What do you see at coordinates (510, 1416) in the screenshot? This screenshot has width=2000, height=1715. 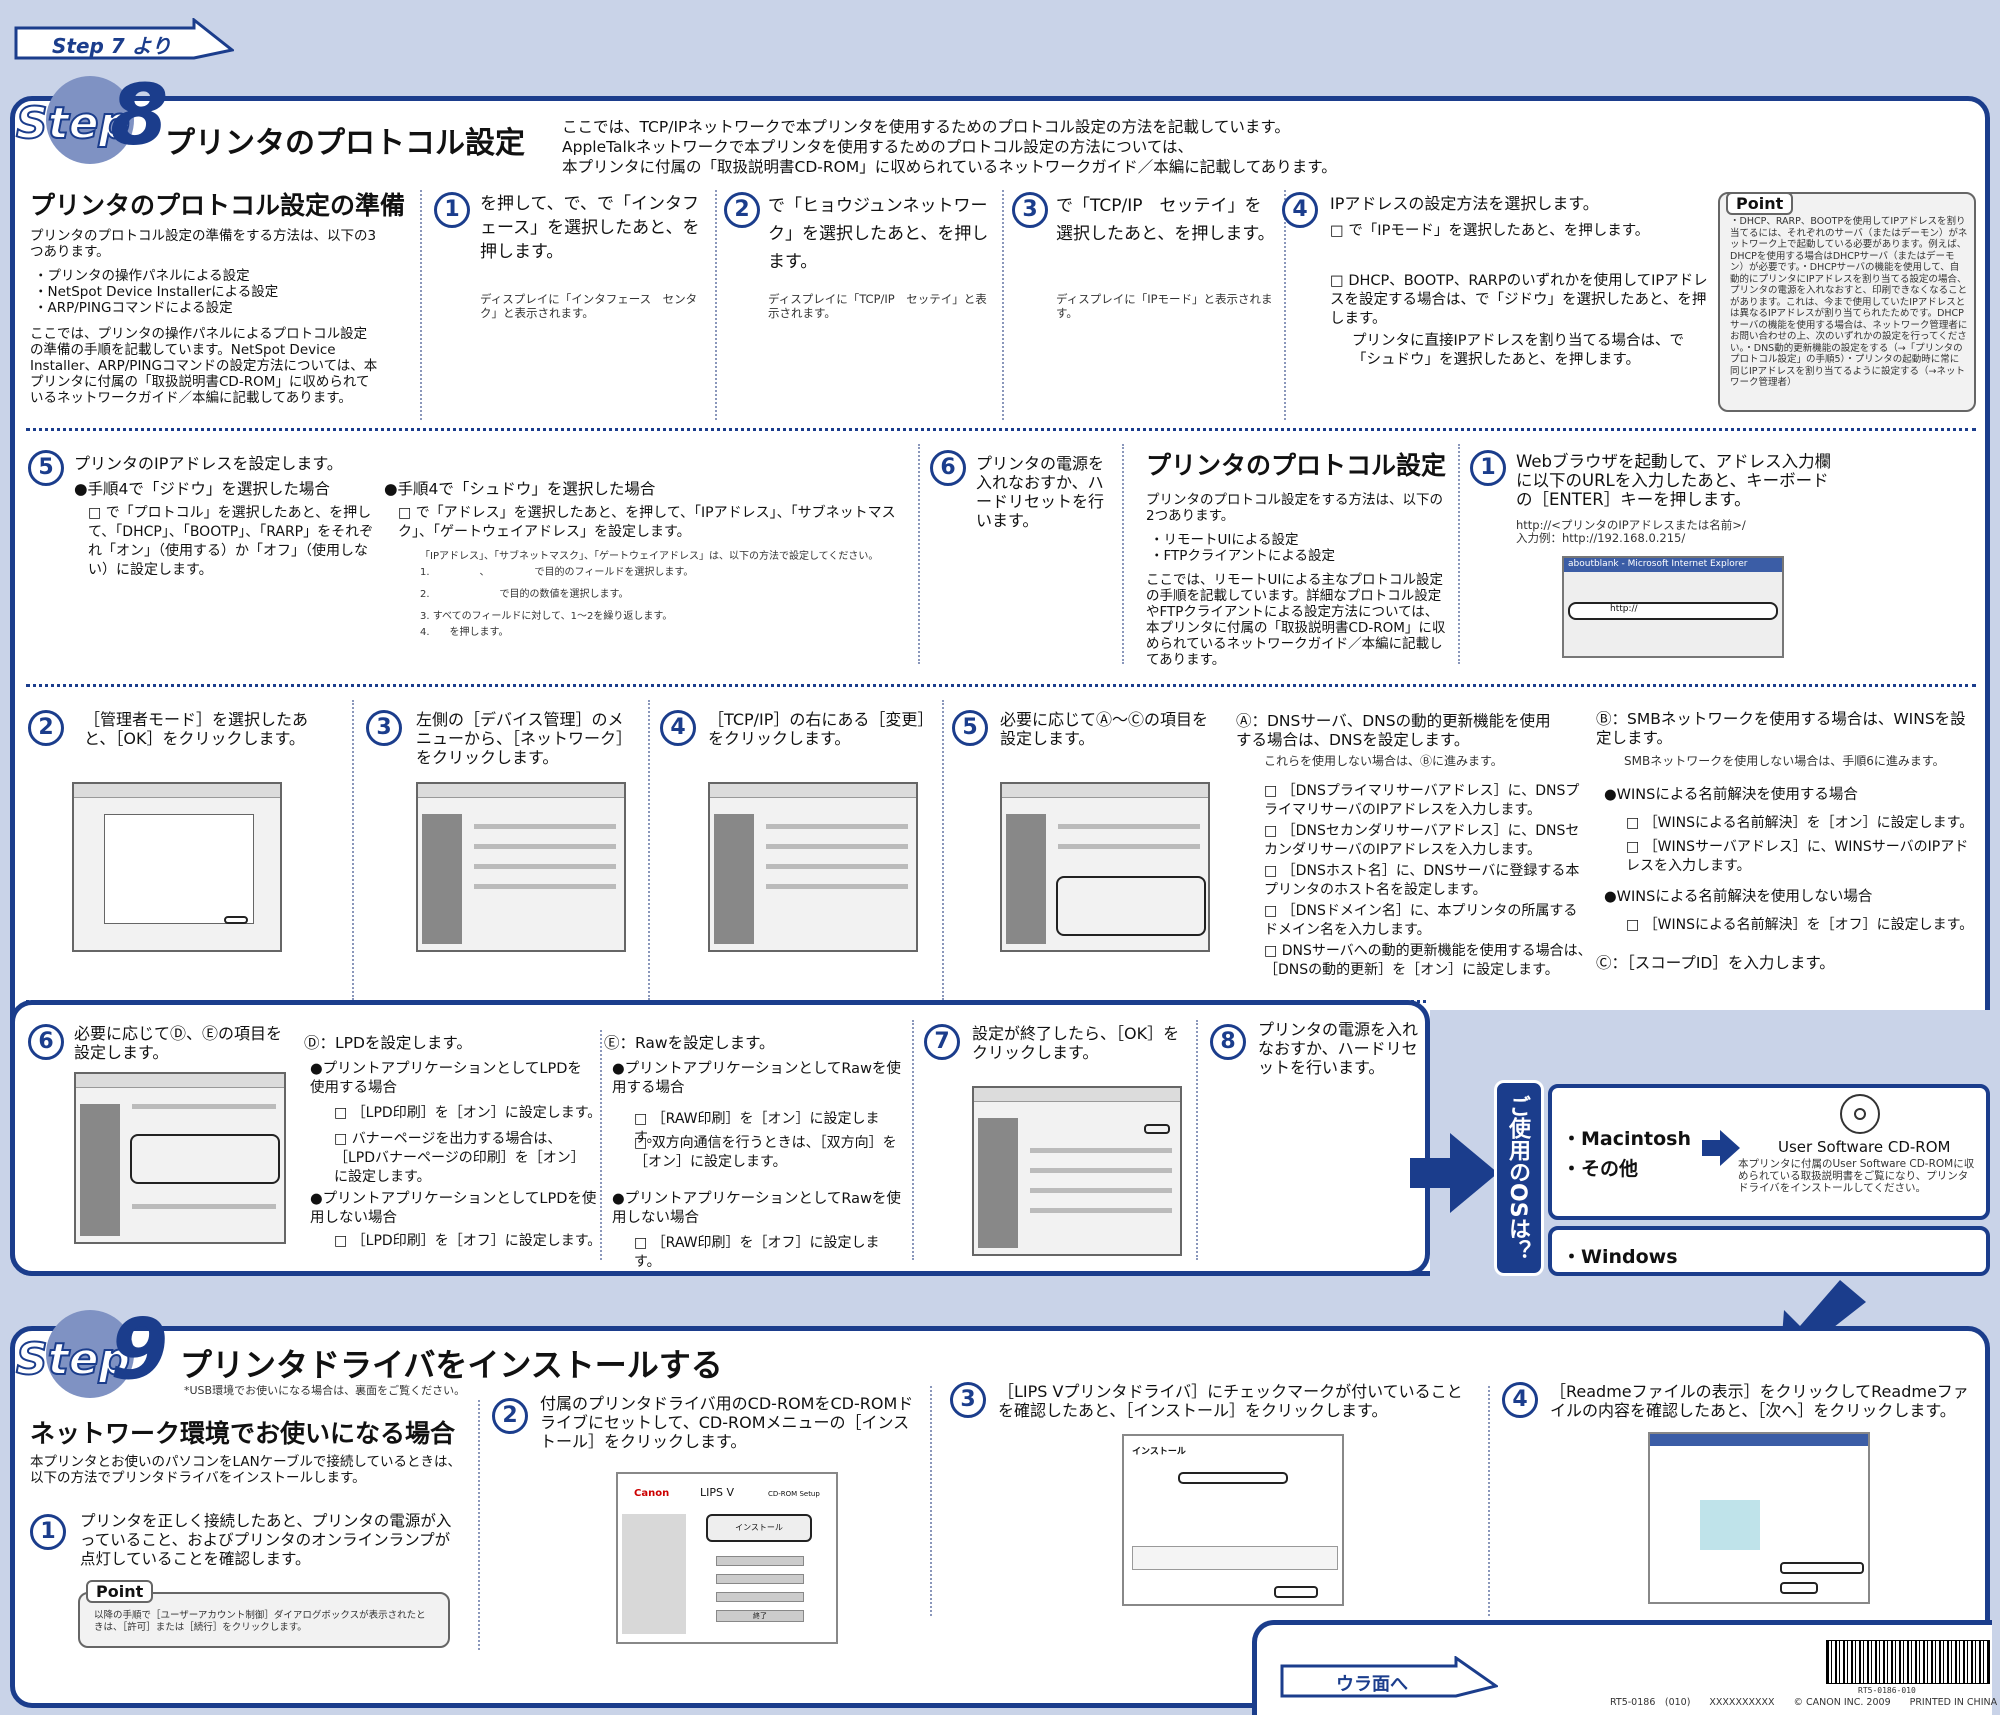 I see `step-number: 2` at bounding box center [510, 1416].